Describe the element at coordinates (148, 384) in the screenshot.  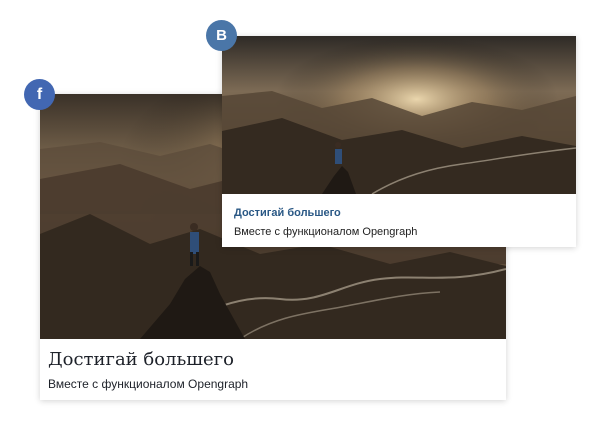
I see `facebook-preview-description: Вместе с функционалом Opengraph` at that location.